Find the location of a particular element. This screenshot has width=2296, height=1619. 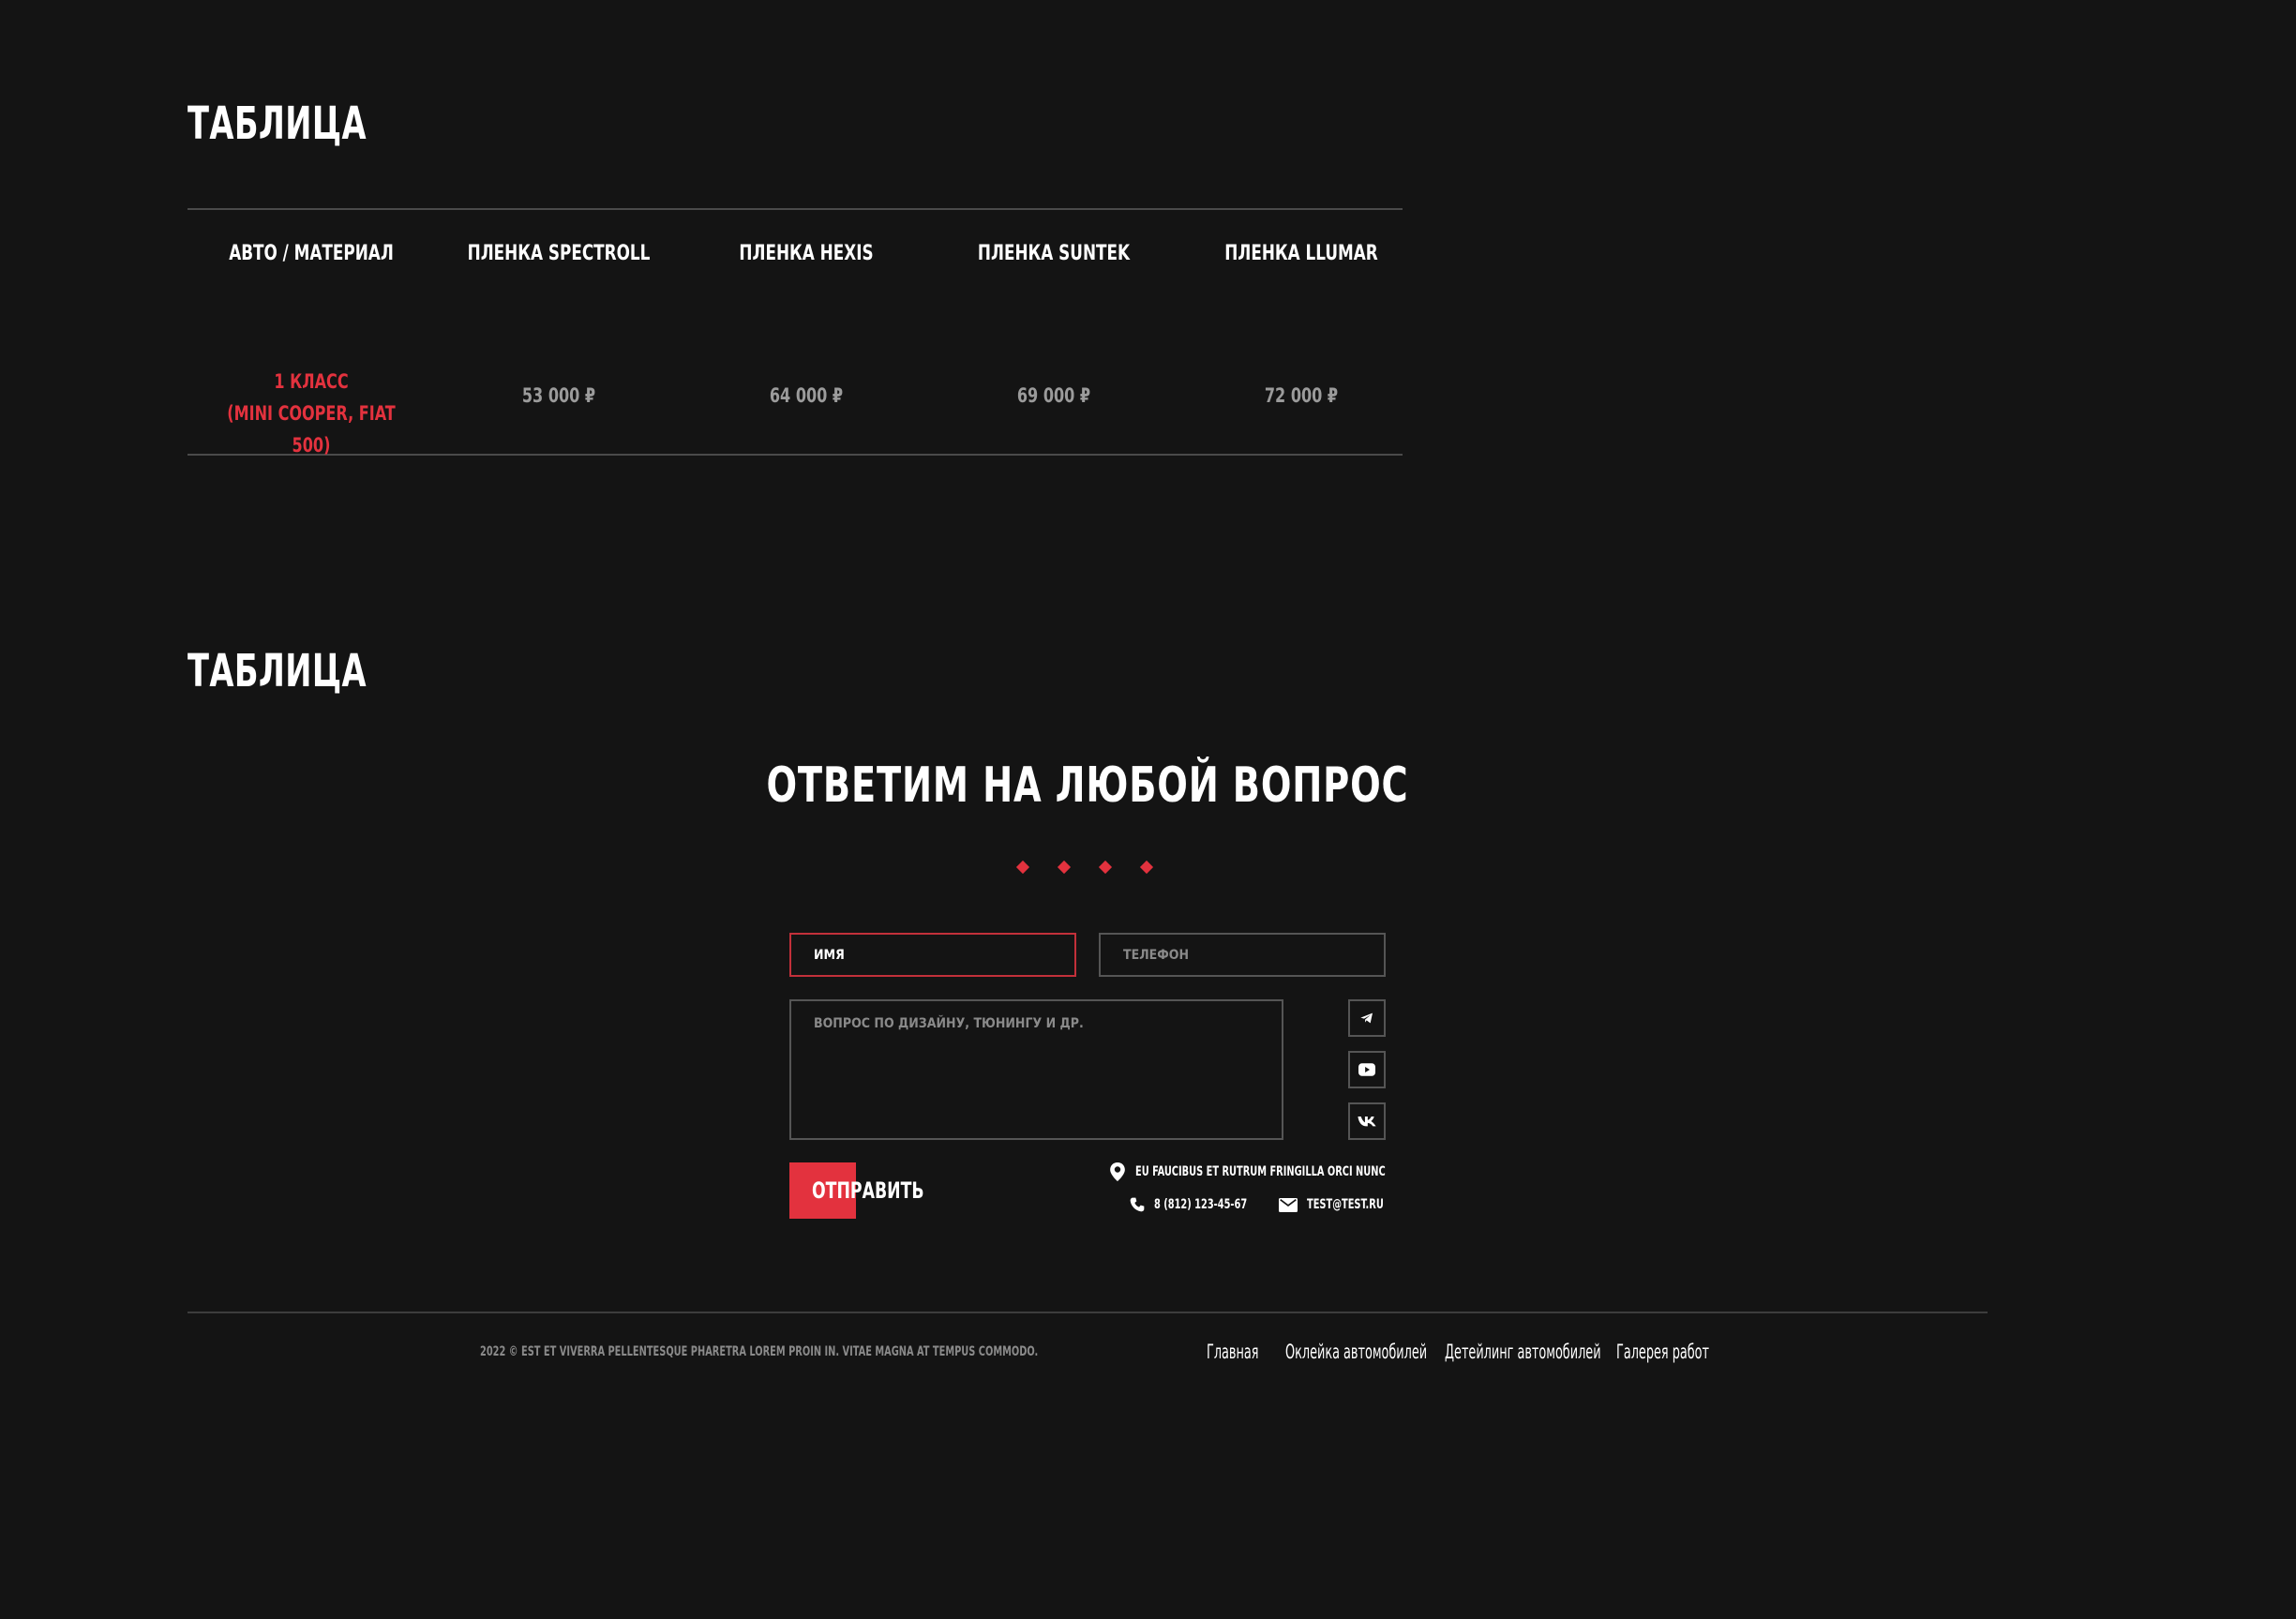

email-text: TEST@TEST.RU is located at coordinates (1345, 1204).